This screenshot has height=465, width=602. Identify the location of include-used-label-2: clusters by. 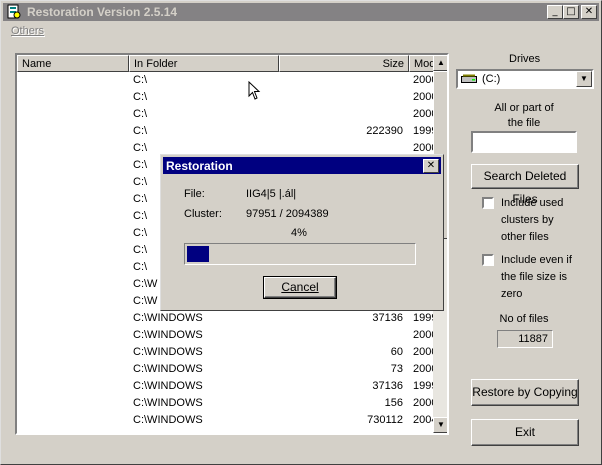
(527, 220).